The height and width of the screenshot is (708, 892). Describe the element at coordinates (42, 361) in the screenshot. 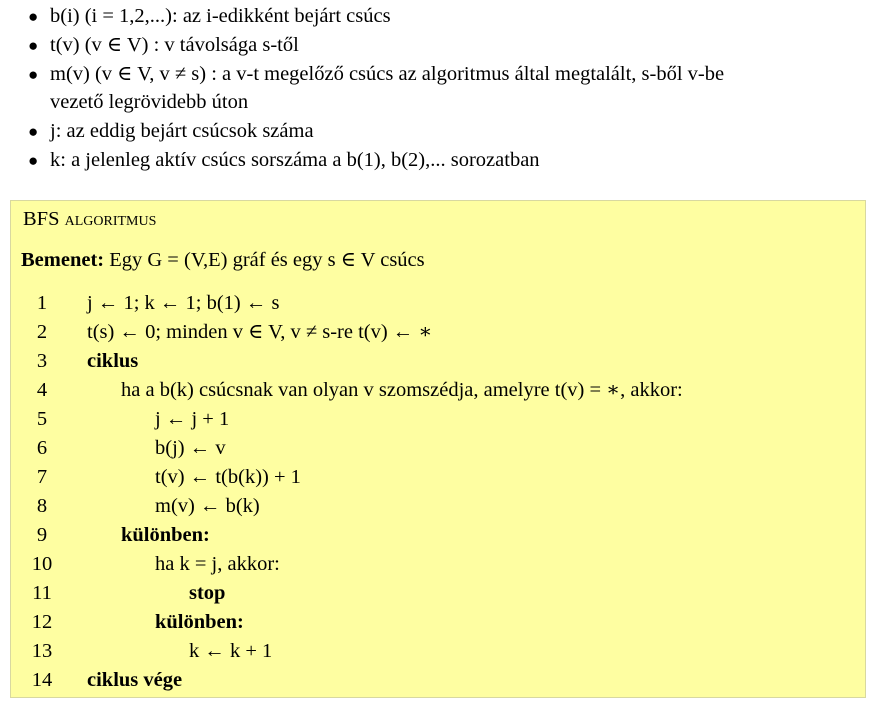

I see `line-number: 3` at that location.